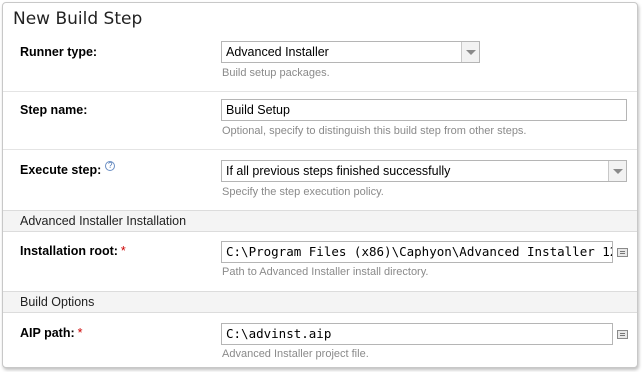  I want to click on runner-type-value: Advanced Installer, so click(277, 52).